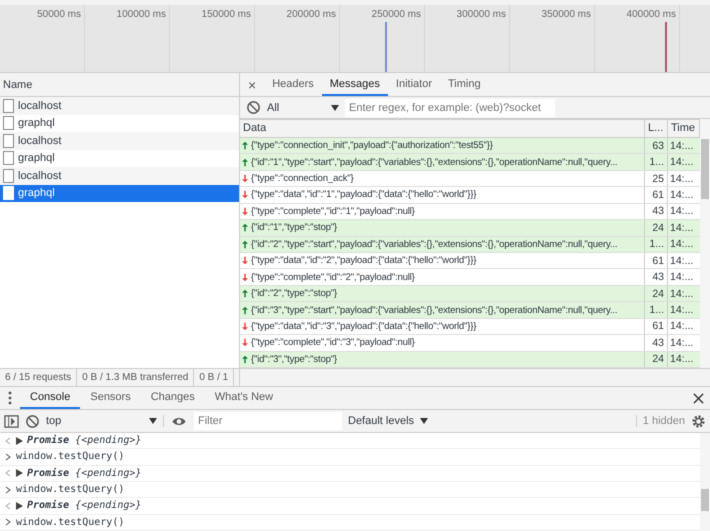 Image resolution: width=710 pixels, height=531 pixels. What do you see at coordinates (698, 398) in the screenshot?
I see `close-icon` at bounding box center [698, 398].